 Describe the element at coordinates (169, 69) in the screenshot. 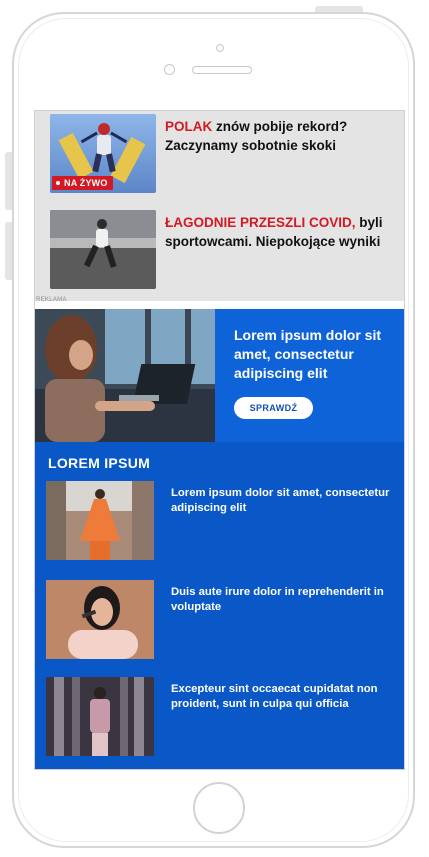

I see `front-camera-icon` at that location.